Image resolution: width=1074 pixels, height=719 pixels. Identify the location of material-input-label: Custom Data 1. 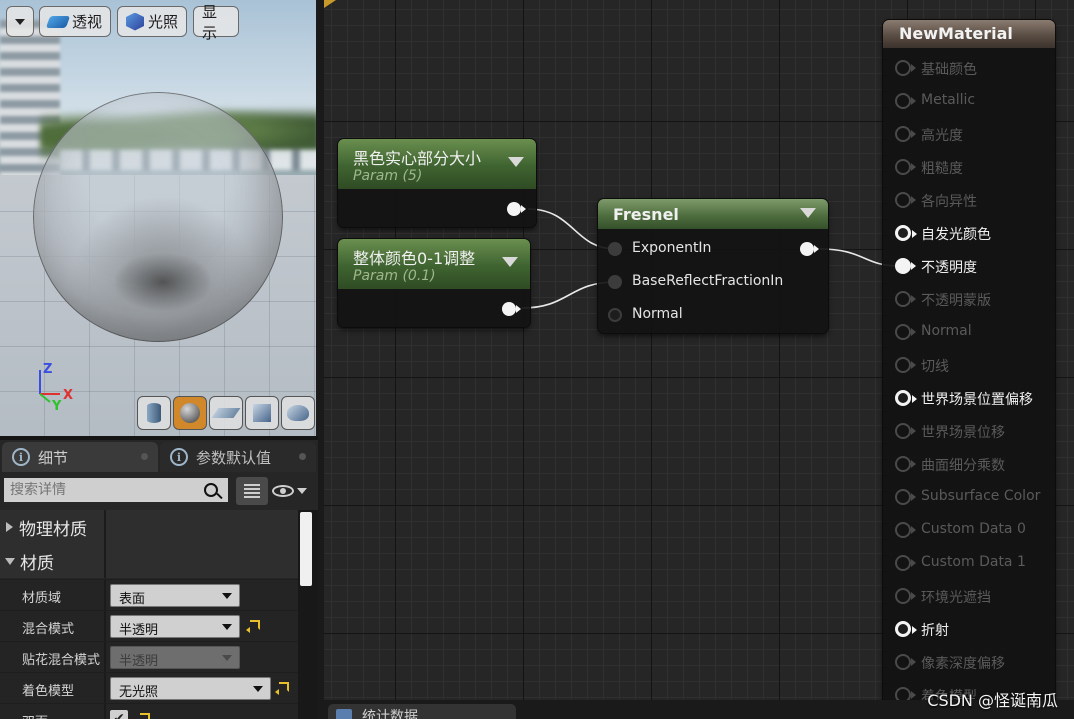
(973, 562).